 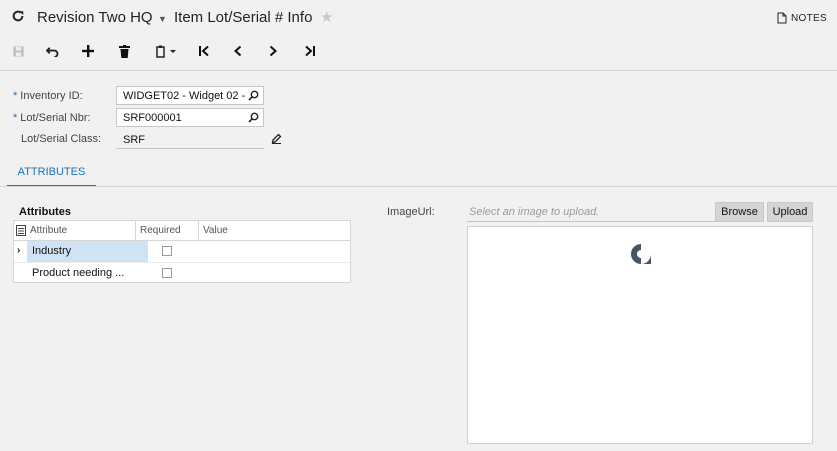 I want to click on page-title: Item Lot/Serial # Info, so click(x=243, y=17).